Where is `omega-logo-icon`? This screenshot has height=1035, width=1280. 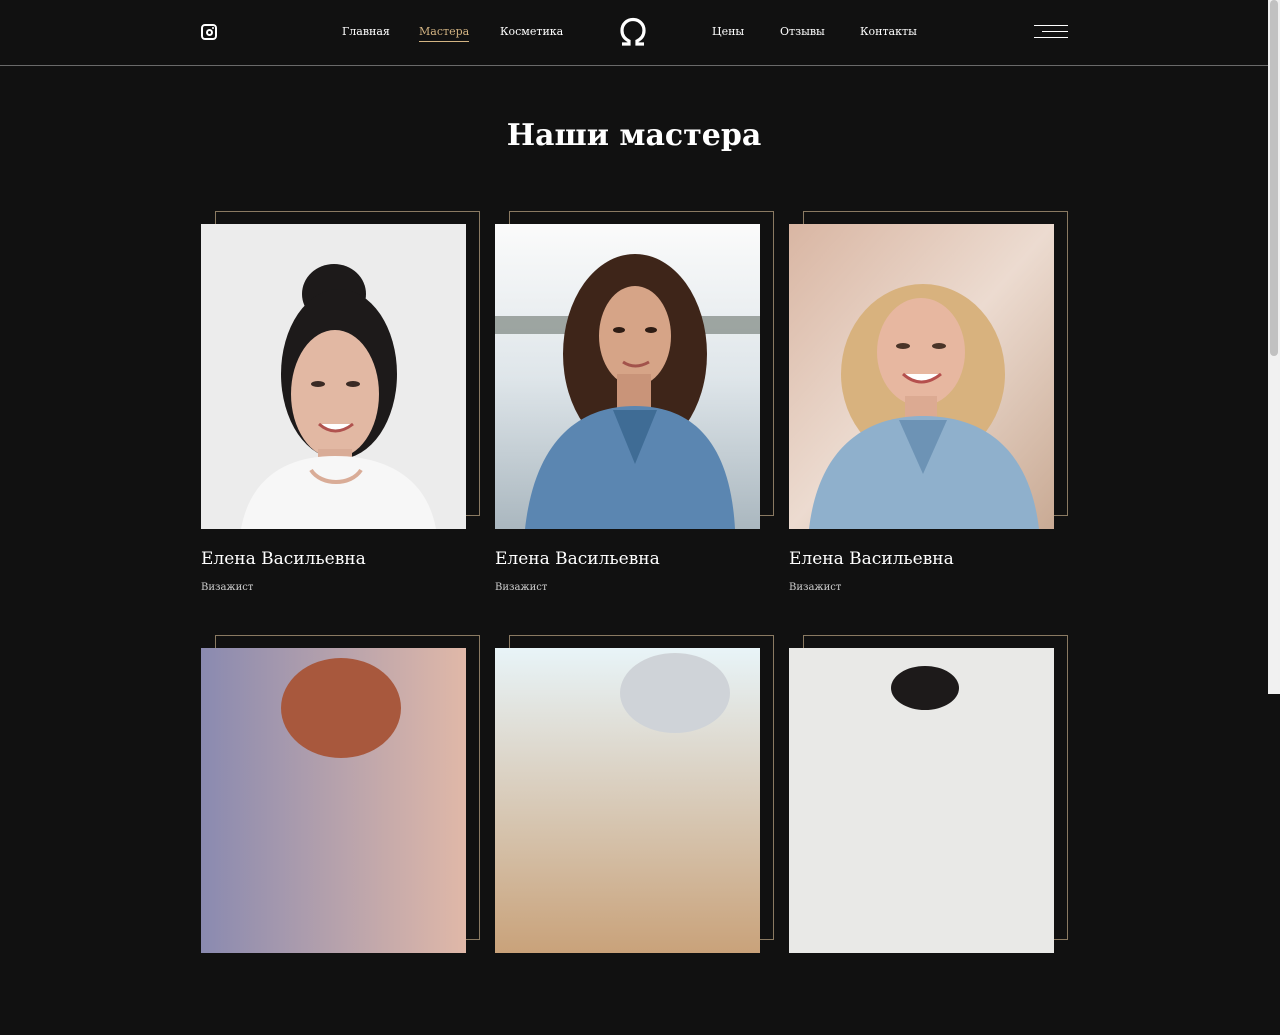
omega-logo-icon is located at coordinates (633, 32).